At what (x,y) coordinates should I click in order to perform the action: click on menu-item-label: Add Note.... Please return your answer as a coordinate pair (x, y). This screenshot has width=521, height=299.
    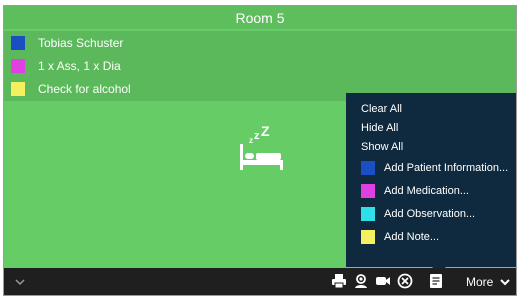
    Looking at the image, I should click on (412, 237).